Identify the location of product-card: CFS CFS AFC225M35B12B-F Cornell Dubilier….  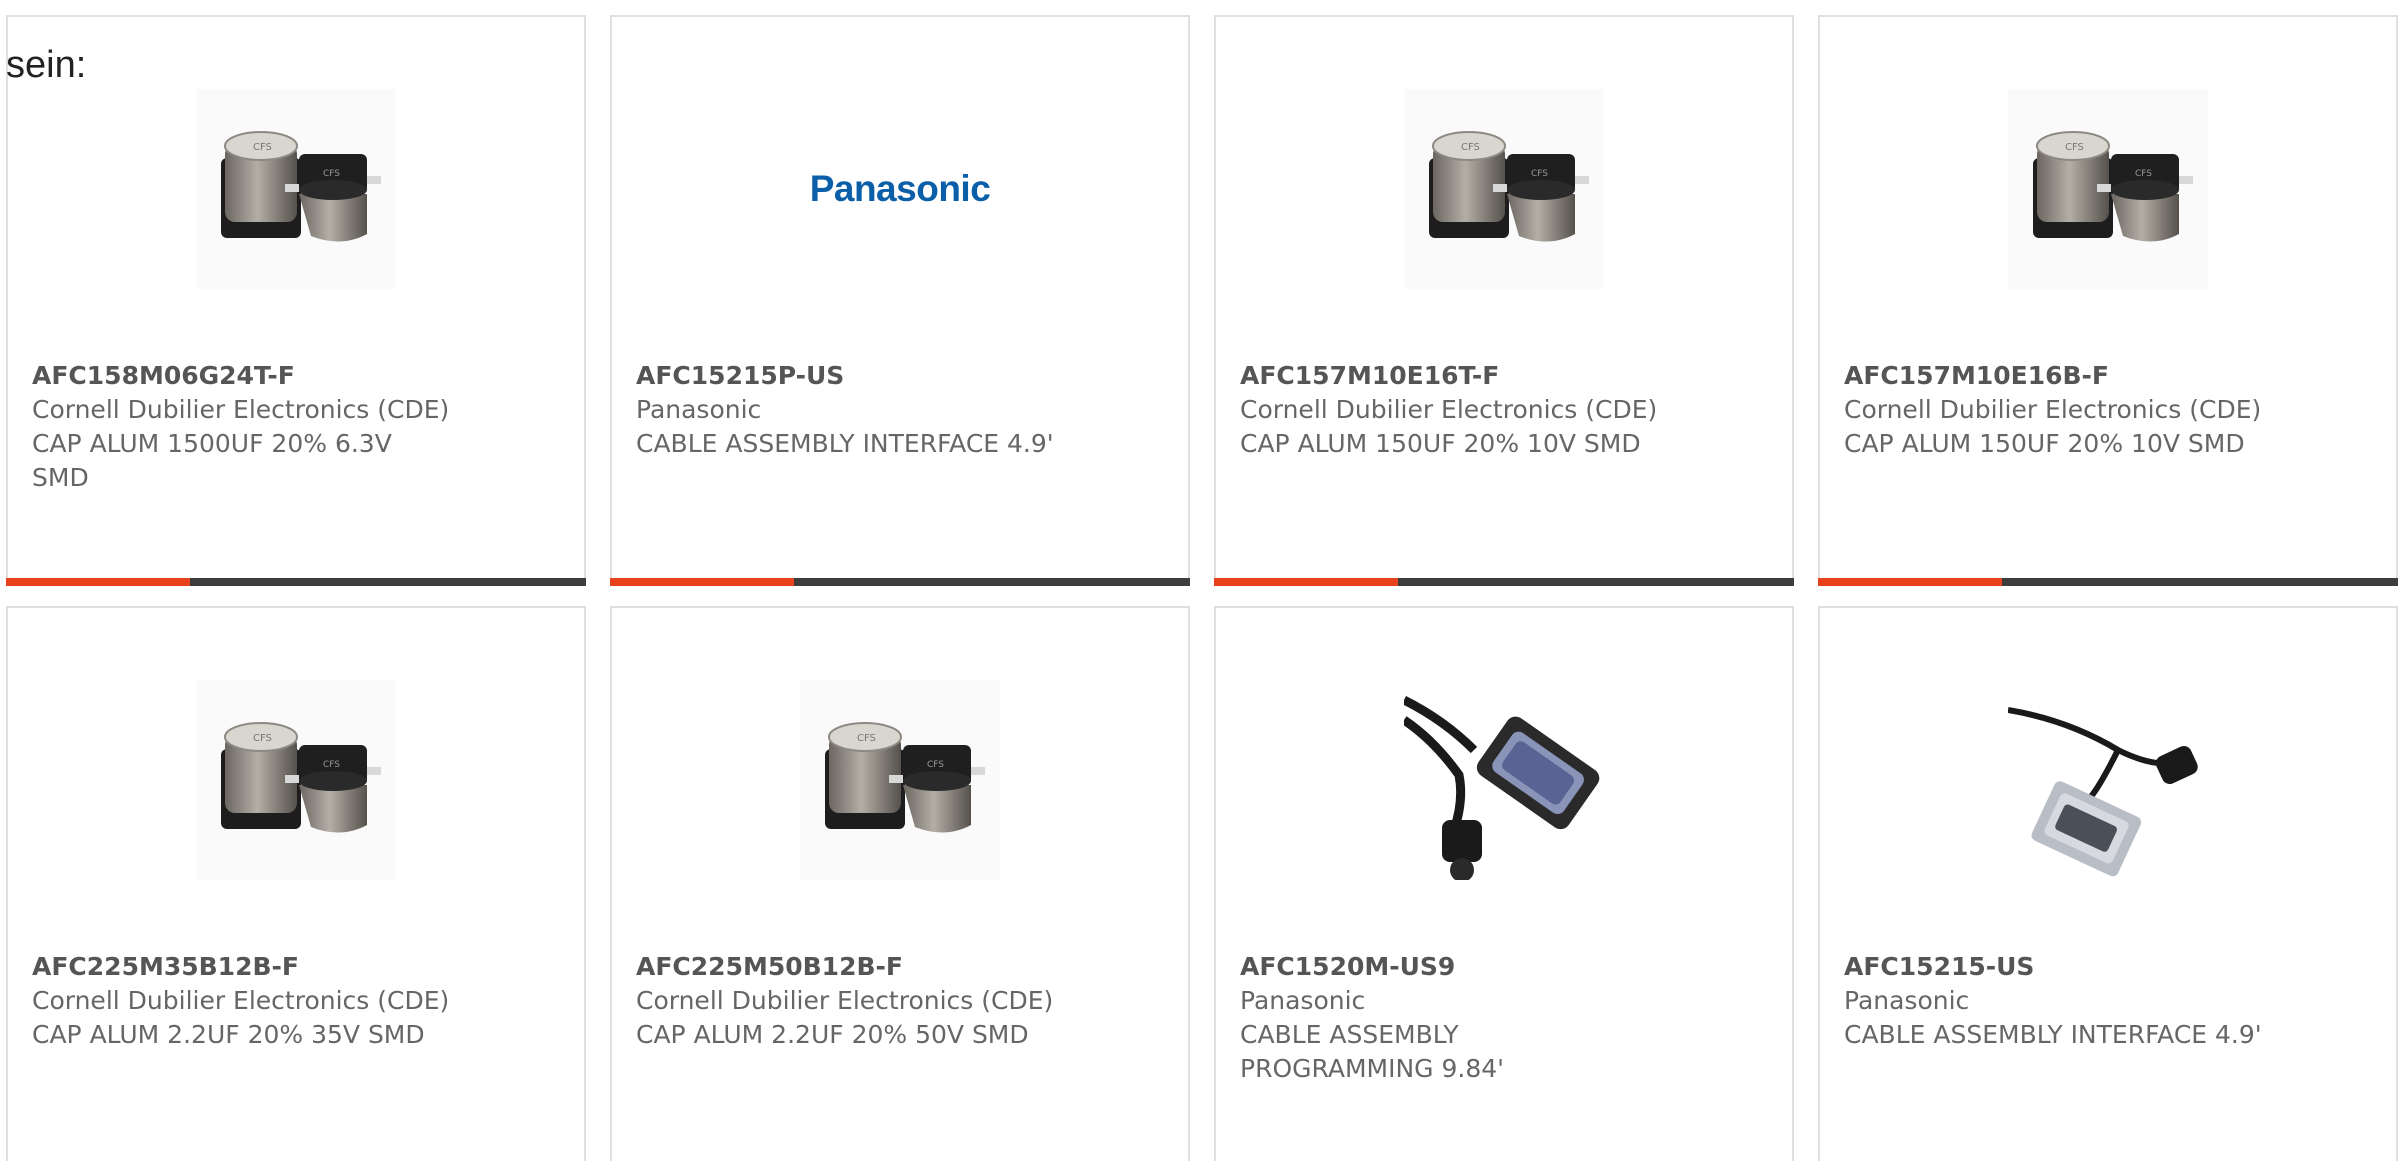
(296, 883).